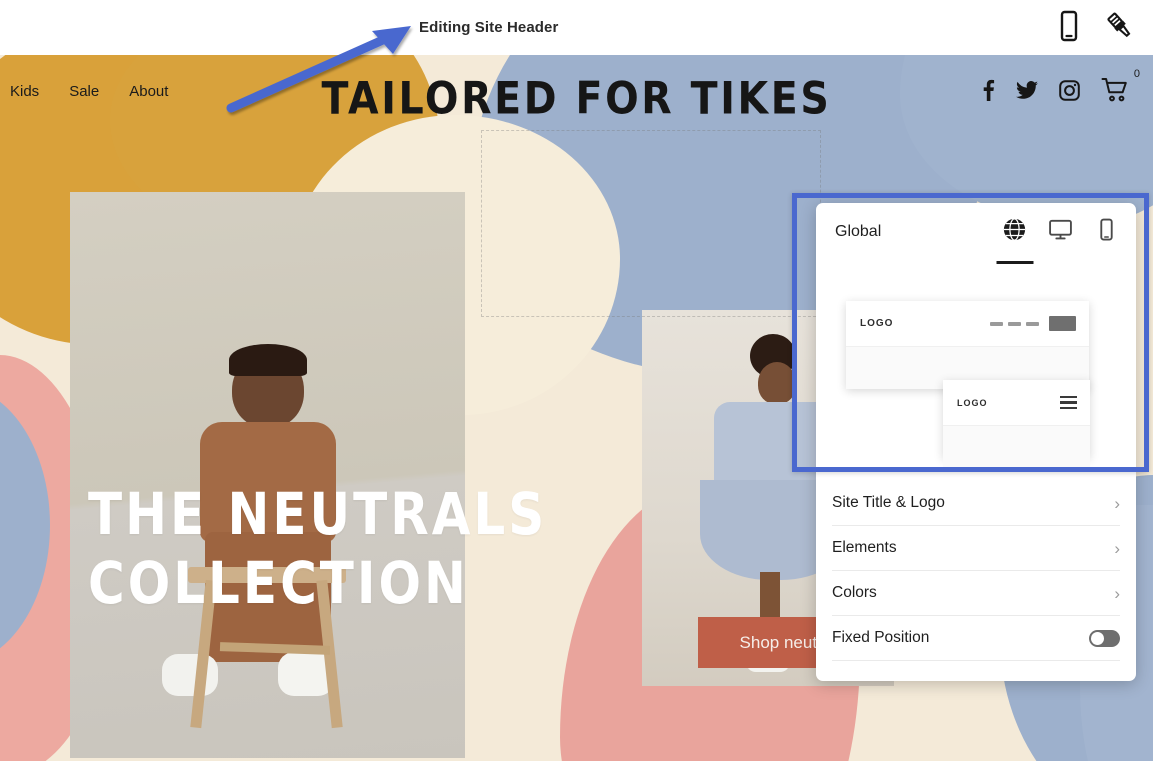  What do you see at coordinates (881, 637) in the screenshot?
I see `panel-row-label: Fixed Position` at bounding box center [881, 637].